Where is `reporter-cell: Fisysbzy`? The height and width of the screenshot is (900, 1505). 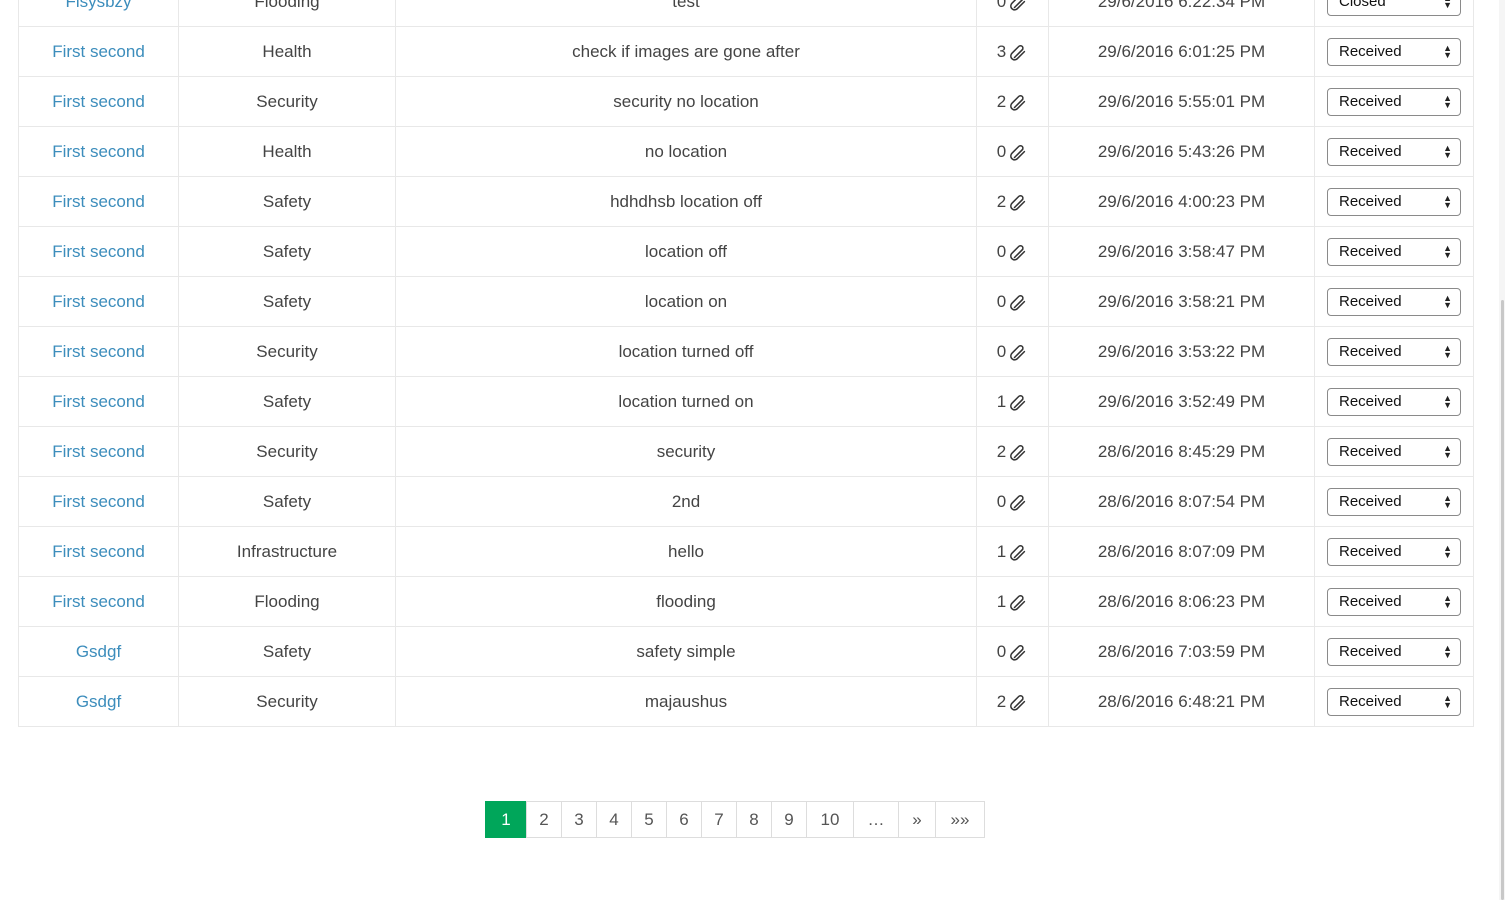 reporter-cell: Fisysbzy is located at coordinates (98, 13).